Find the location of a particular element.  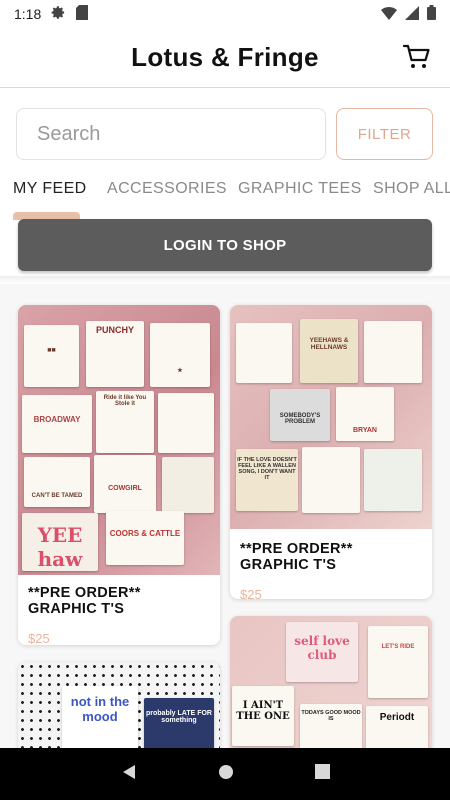

tab-shop-all: SHOP ALL is located at coordinates (411, 189).